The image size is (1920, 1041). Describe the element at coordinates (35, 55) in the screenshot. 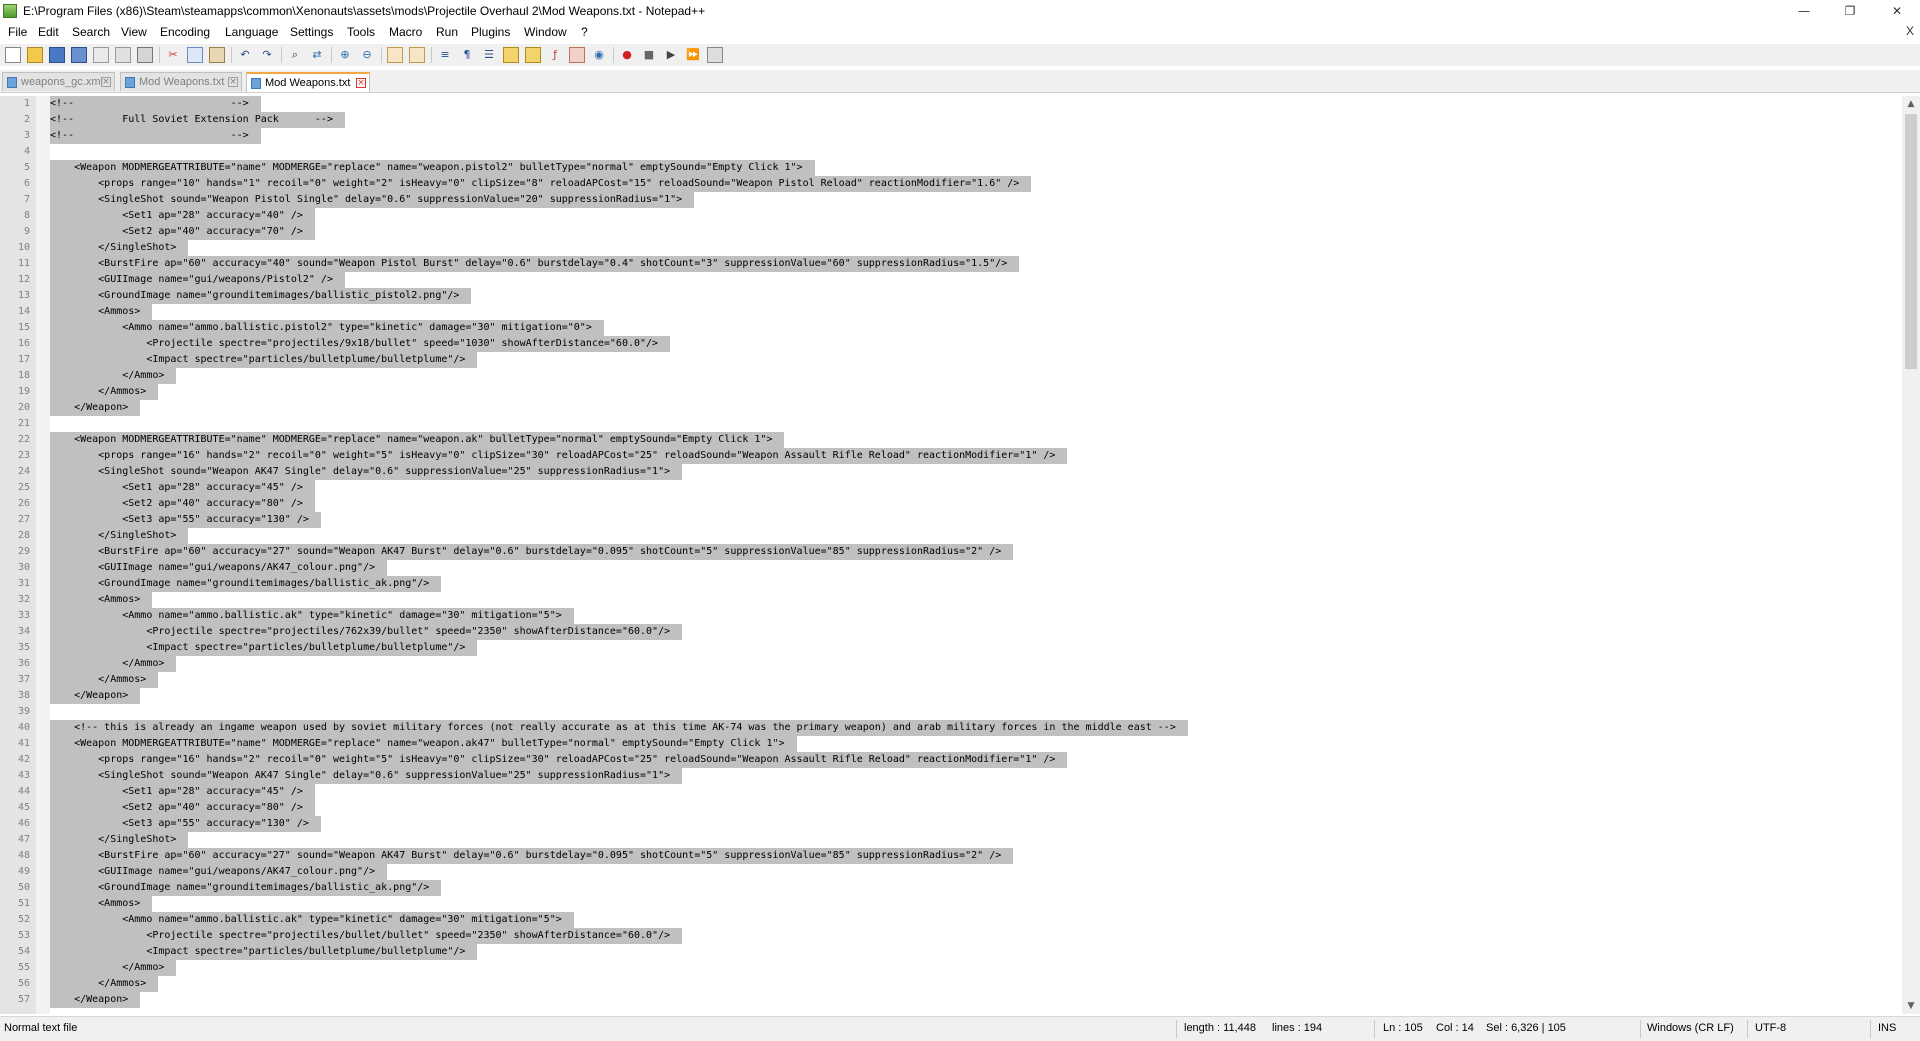

I see `open-file-icon` at that location.